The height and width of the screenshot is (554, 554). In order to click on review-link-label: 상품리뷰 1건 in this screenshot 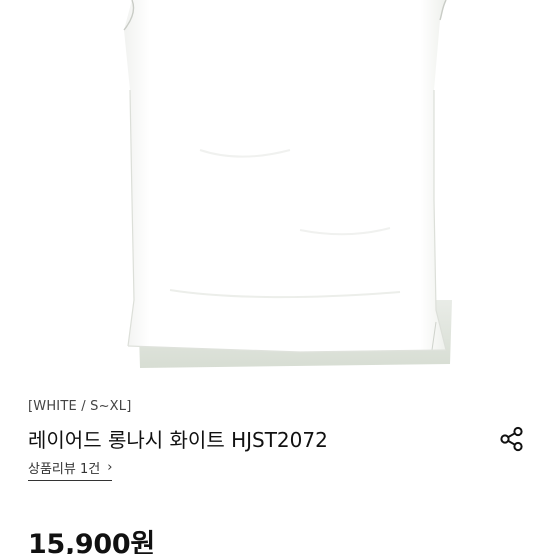, I will do `click(64, 469)`.